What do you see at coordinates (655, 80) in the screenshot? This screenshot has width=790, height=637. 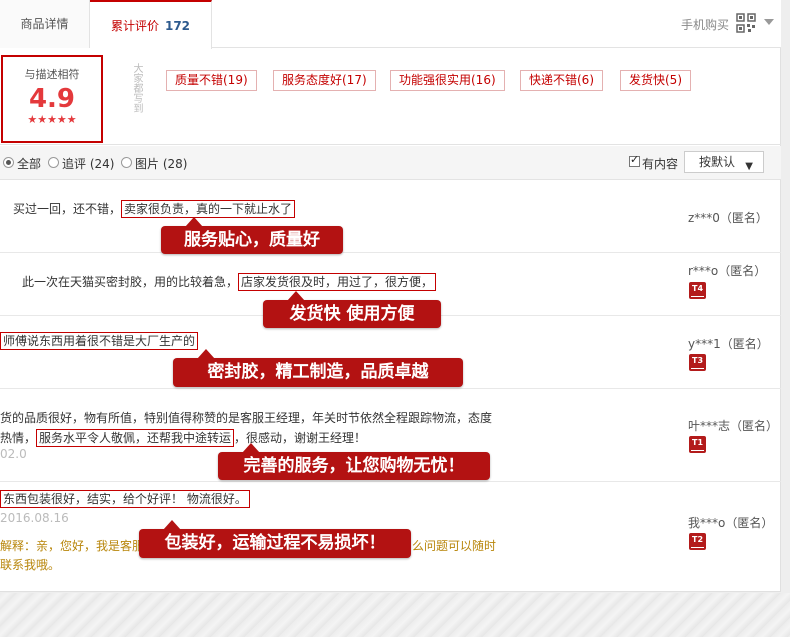 I see `tag-fast-shipping: 发货快(5)` at bounding box center [655, 80].